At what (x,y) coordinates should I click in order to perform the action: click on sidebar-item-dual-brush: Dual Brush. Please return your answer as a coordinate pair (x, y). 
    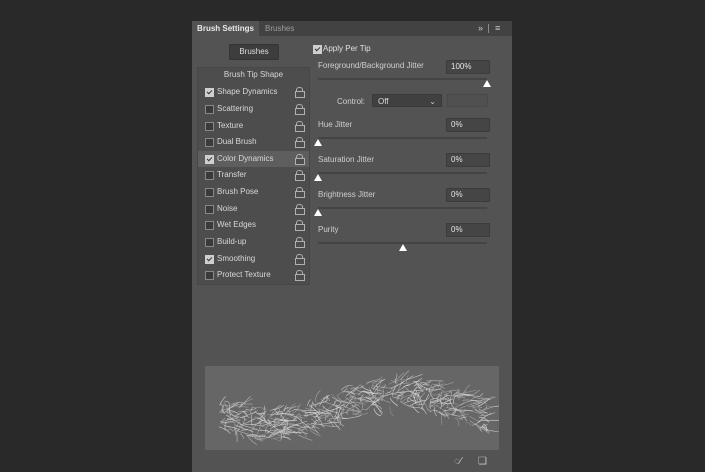
    Looking at the image, I should click on (253, 142).